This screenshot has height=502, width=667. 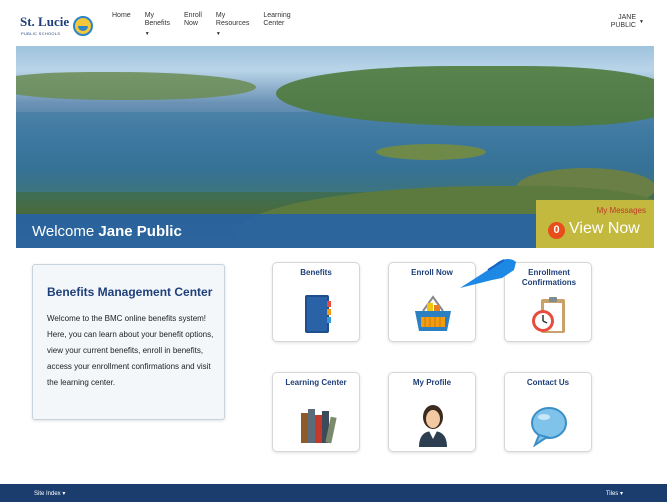 I want to click on welcome-message: Welcome Jane Public, so click(x=107, y=231).